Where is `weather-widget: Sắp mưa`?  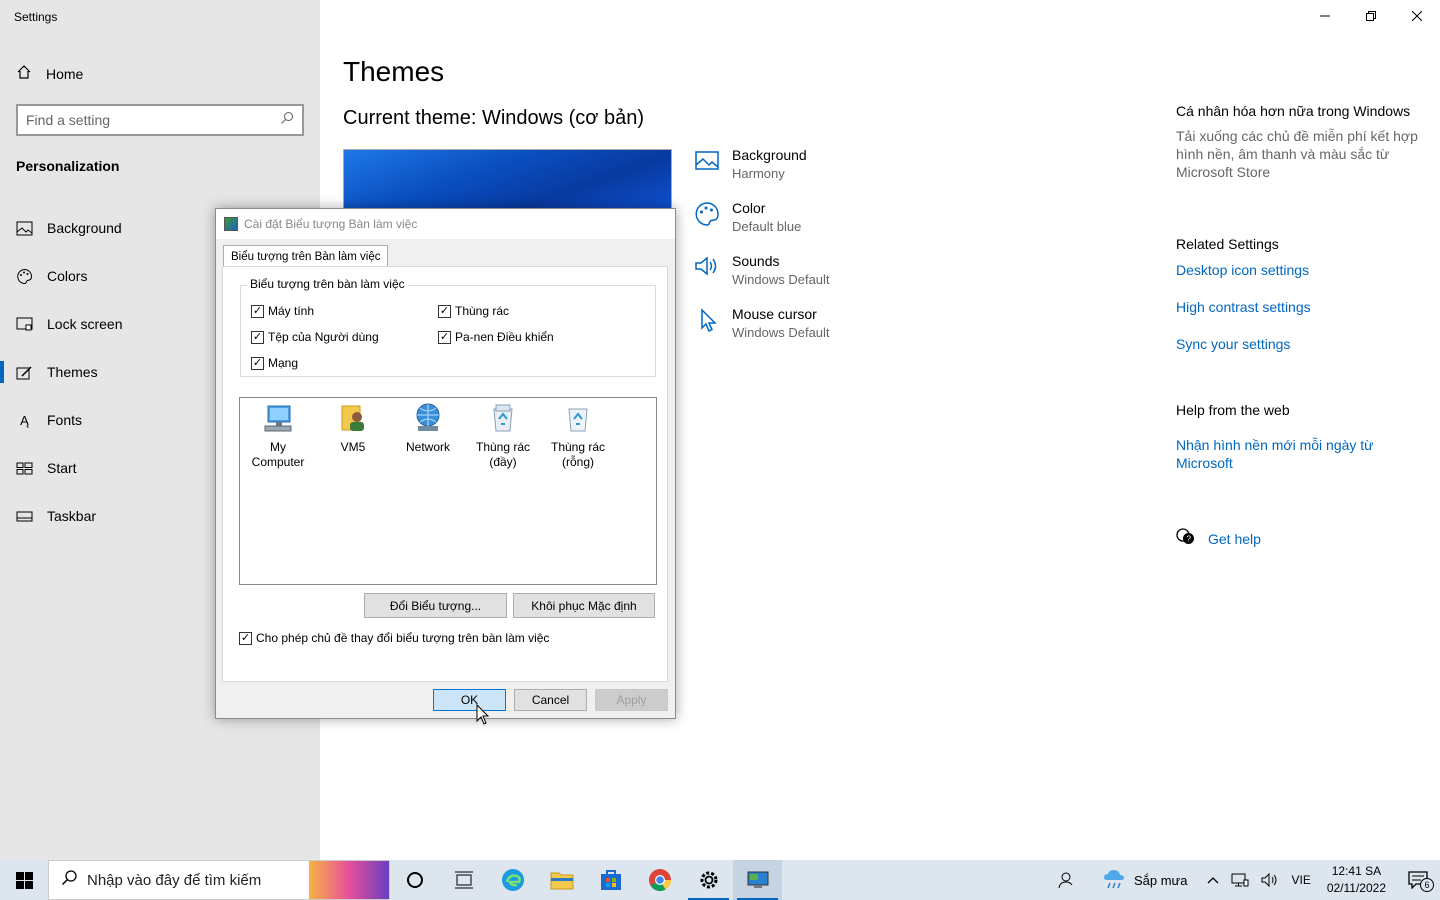 weather-widget: Sắp mưa is located at coordinates (1145, 880).